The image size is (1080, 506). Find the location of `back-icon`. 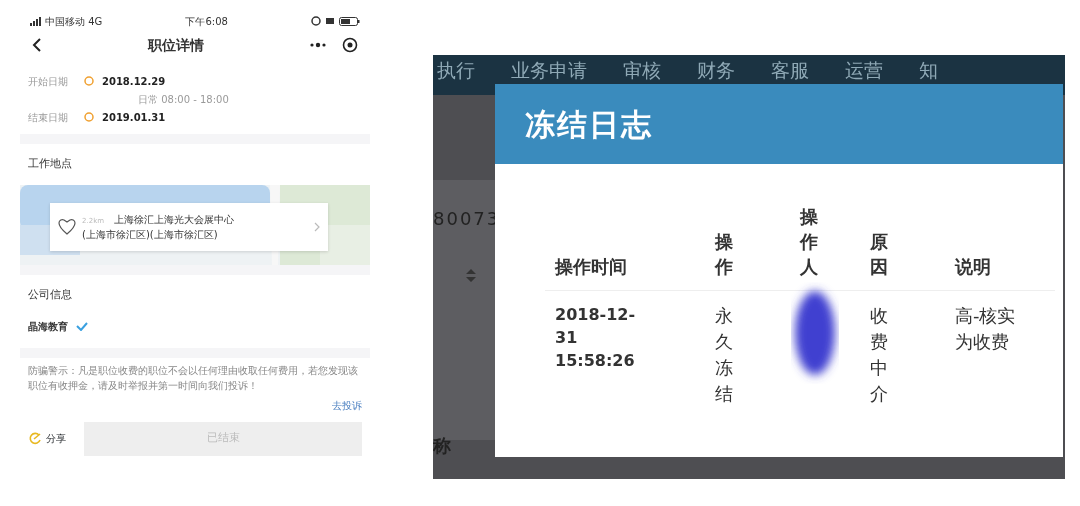

back-icon is located at coordinates (37, 45).